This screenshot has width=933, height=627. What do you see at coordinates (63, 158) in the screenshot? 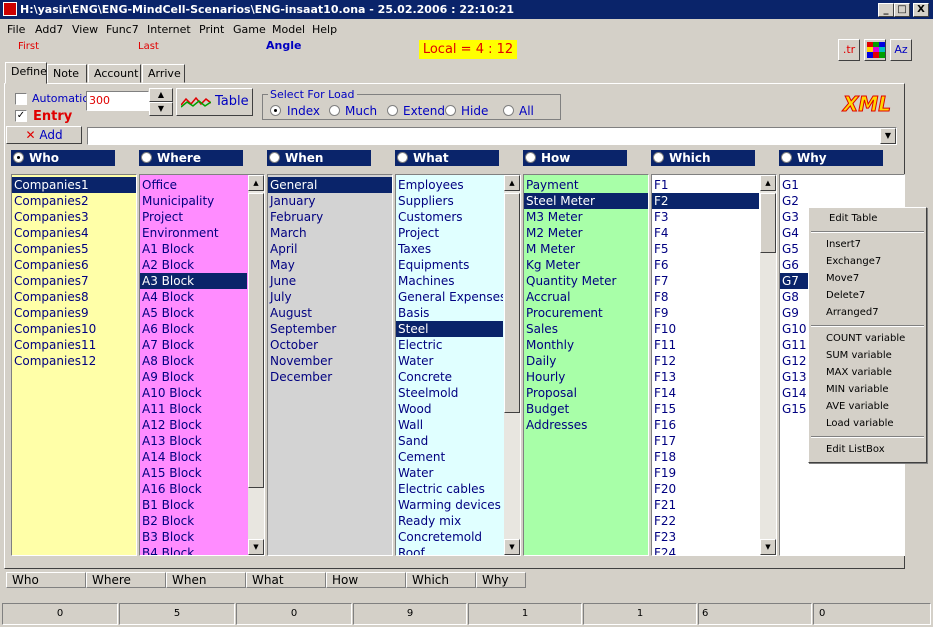
I see `header-who: Who` at bounding box center [63, 158].